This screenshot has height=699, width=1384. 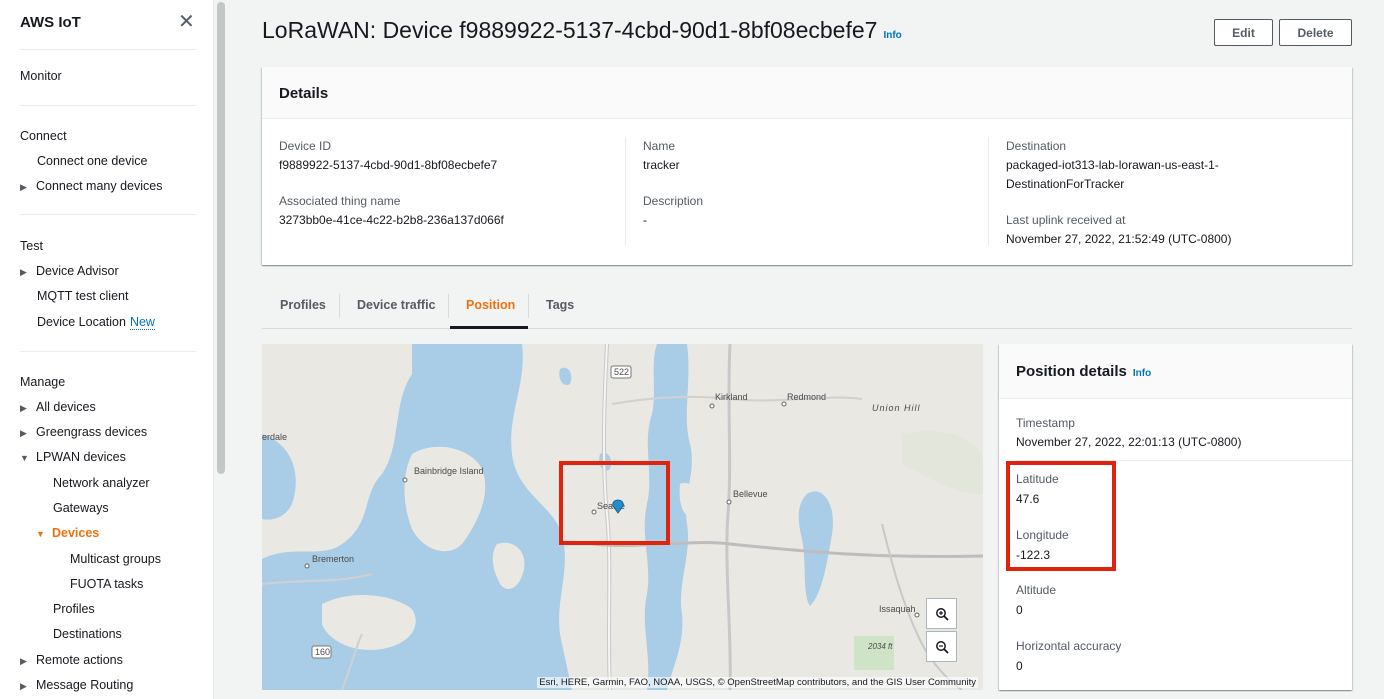 I want to click on sidebar-item-remote-actions: ▶ Remote actions, so click(x=71, y=660).